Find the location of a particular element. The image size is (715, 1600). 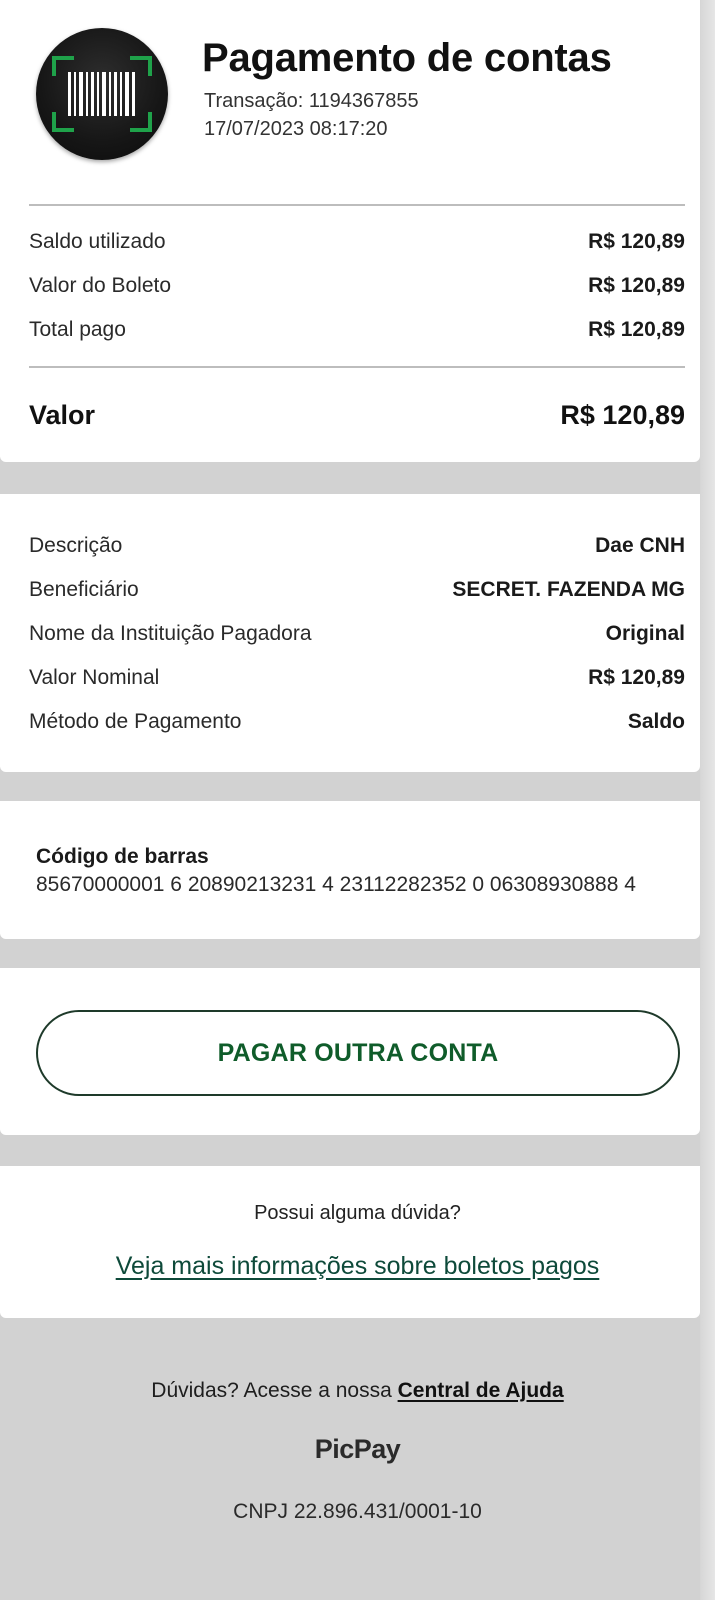

detail-value: Original is located at coordinates (645, 633).